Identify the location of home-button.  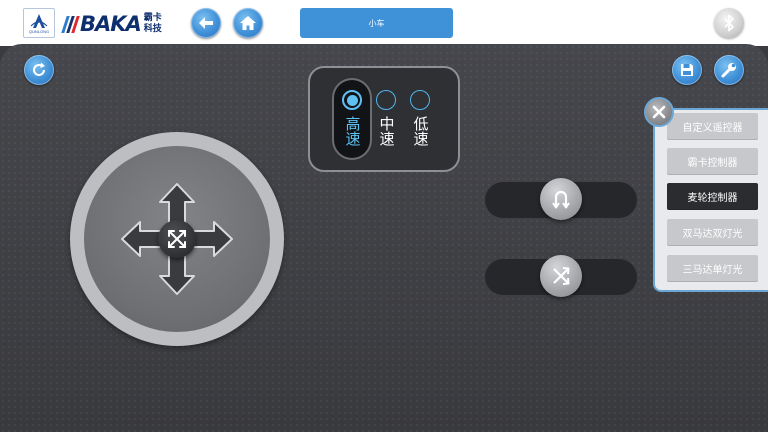
(248, 23).